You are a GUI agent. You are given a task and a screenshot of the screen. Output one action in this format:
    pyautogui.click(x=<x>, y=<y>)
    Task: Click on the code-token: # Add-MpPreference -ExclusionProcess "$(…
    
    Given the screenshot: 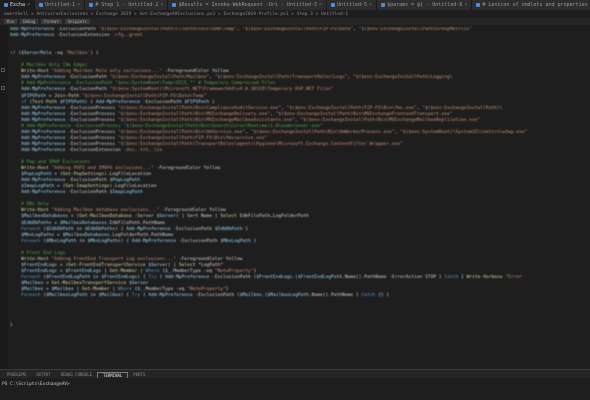 What is the action you would take?
    pyautogui.click(x=172, y=126)
    